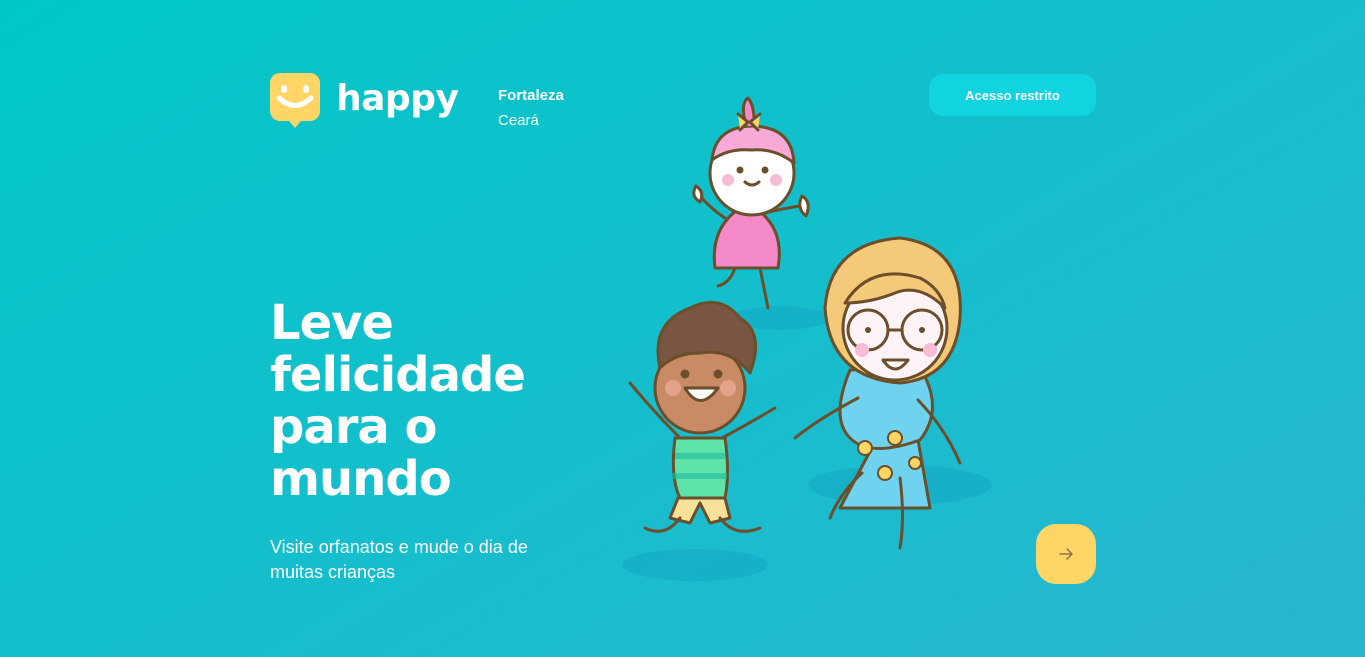 The image size is (1365, 657). I want to click on enter-app-button, so click(1066, 554).